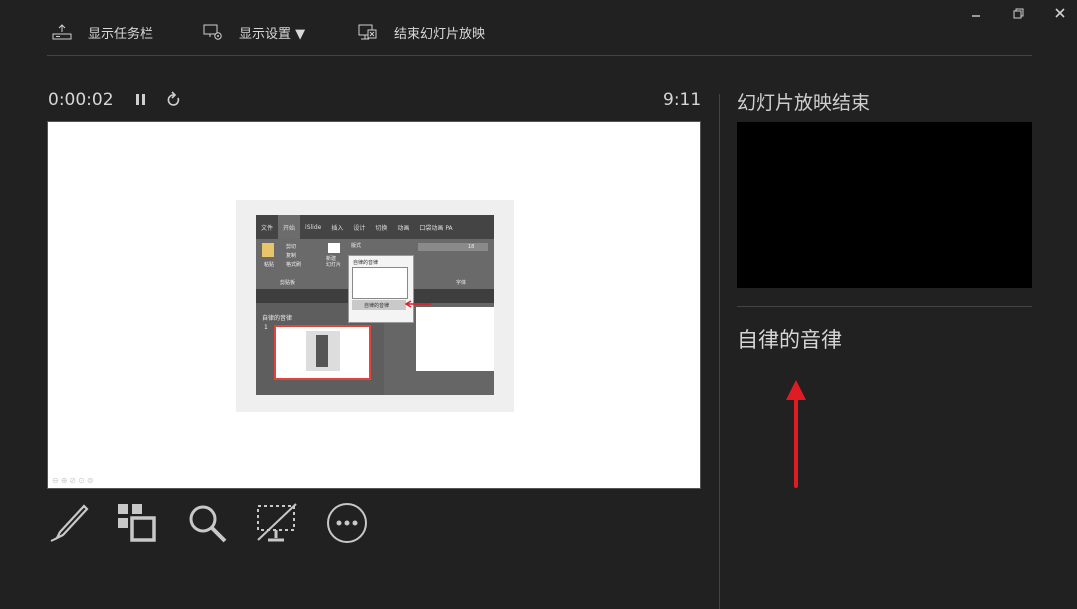 The image size is (1077, 609). Describe the element at coordinates (367, 32) in the screenshot. I see `end-slideshow-icon` at that location.